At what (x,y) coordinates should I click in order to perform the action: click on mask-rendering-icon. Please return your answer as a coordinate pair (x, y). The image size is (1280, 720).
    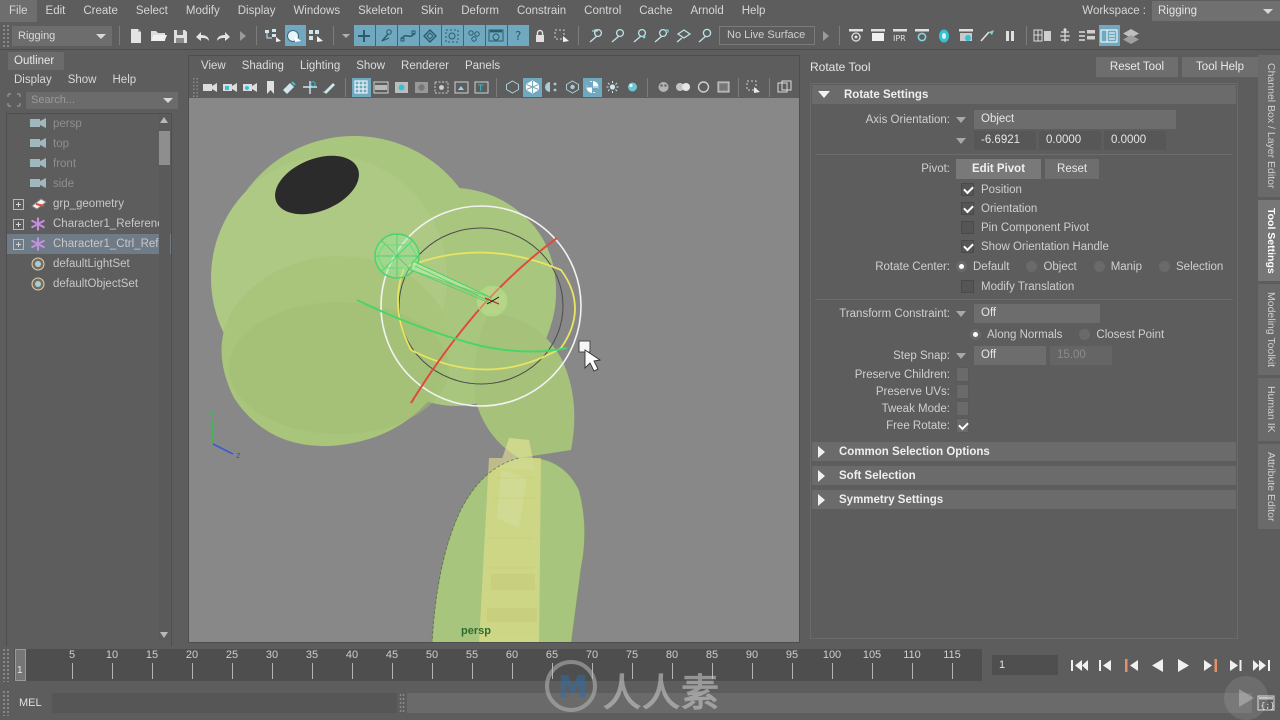
    Looking at the image, I should click on (496, 35).